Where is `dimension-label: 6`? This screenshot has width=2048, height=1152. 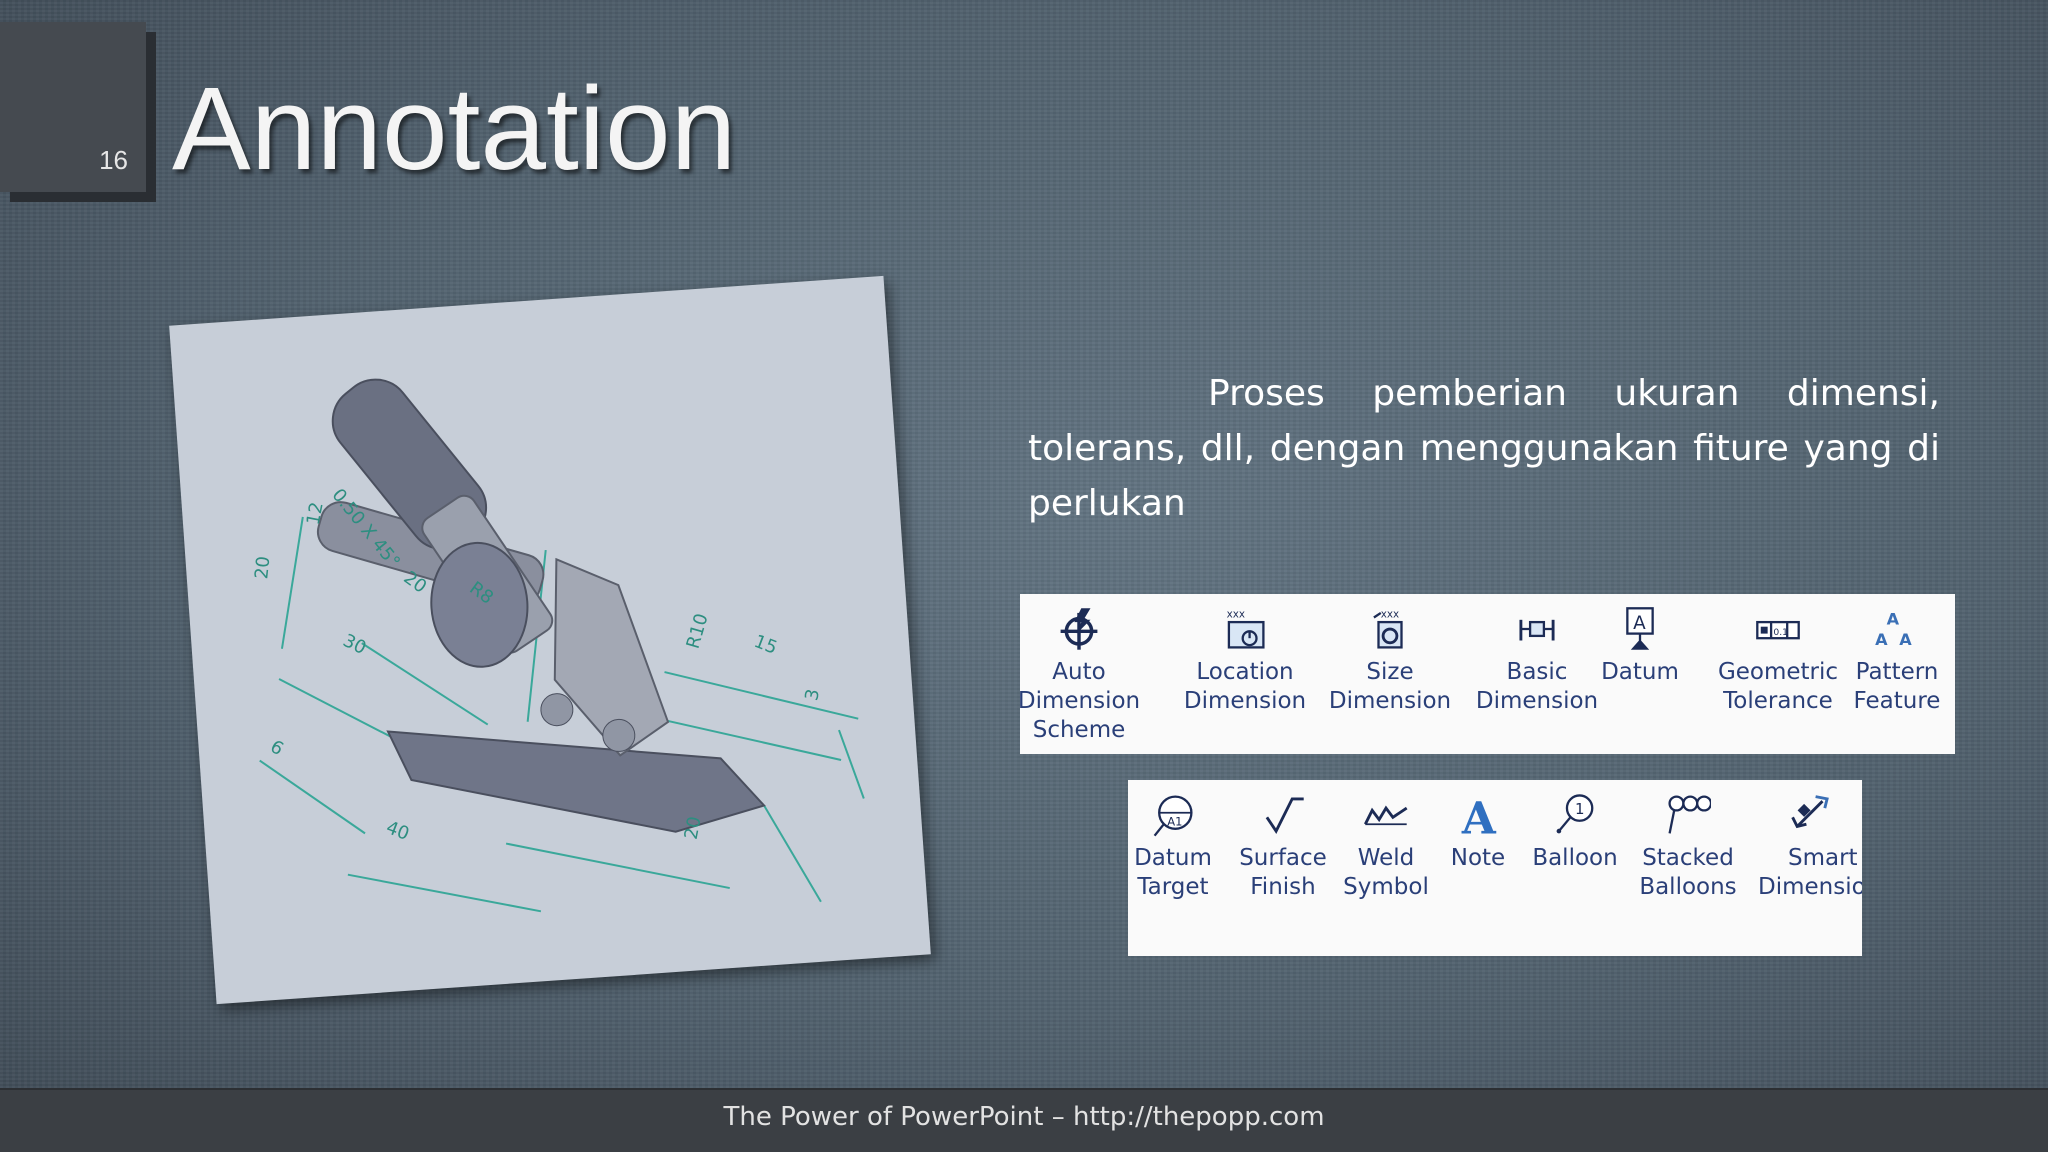 dimension-label: 6 is located at coordinates (276, 748).